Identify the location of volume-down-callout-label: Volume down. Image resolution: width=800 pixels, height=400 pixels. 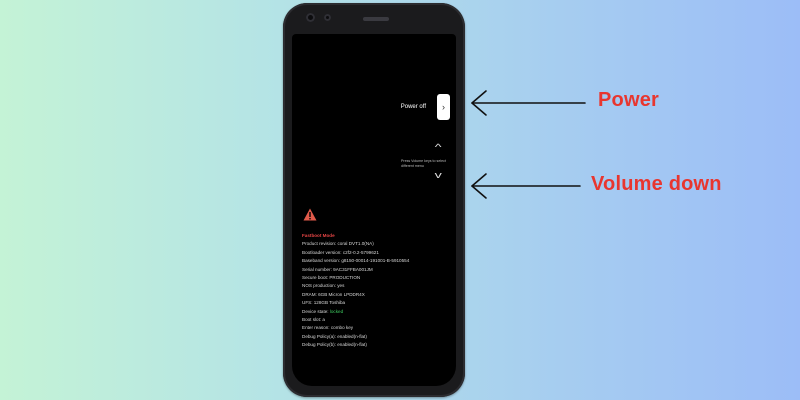
(656, 184).